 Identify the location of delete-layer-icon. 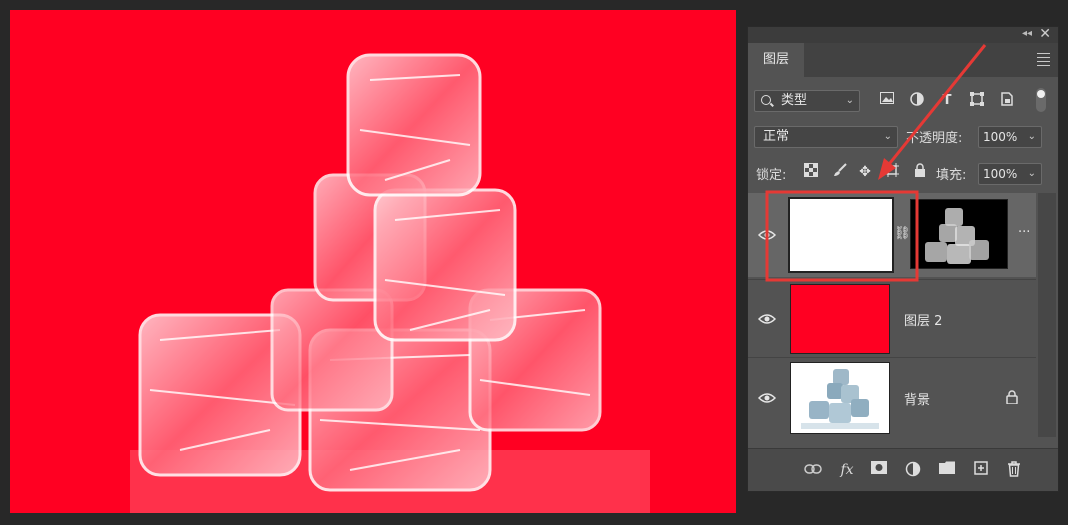
(1014, 470).